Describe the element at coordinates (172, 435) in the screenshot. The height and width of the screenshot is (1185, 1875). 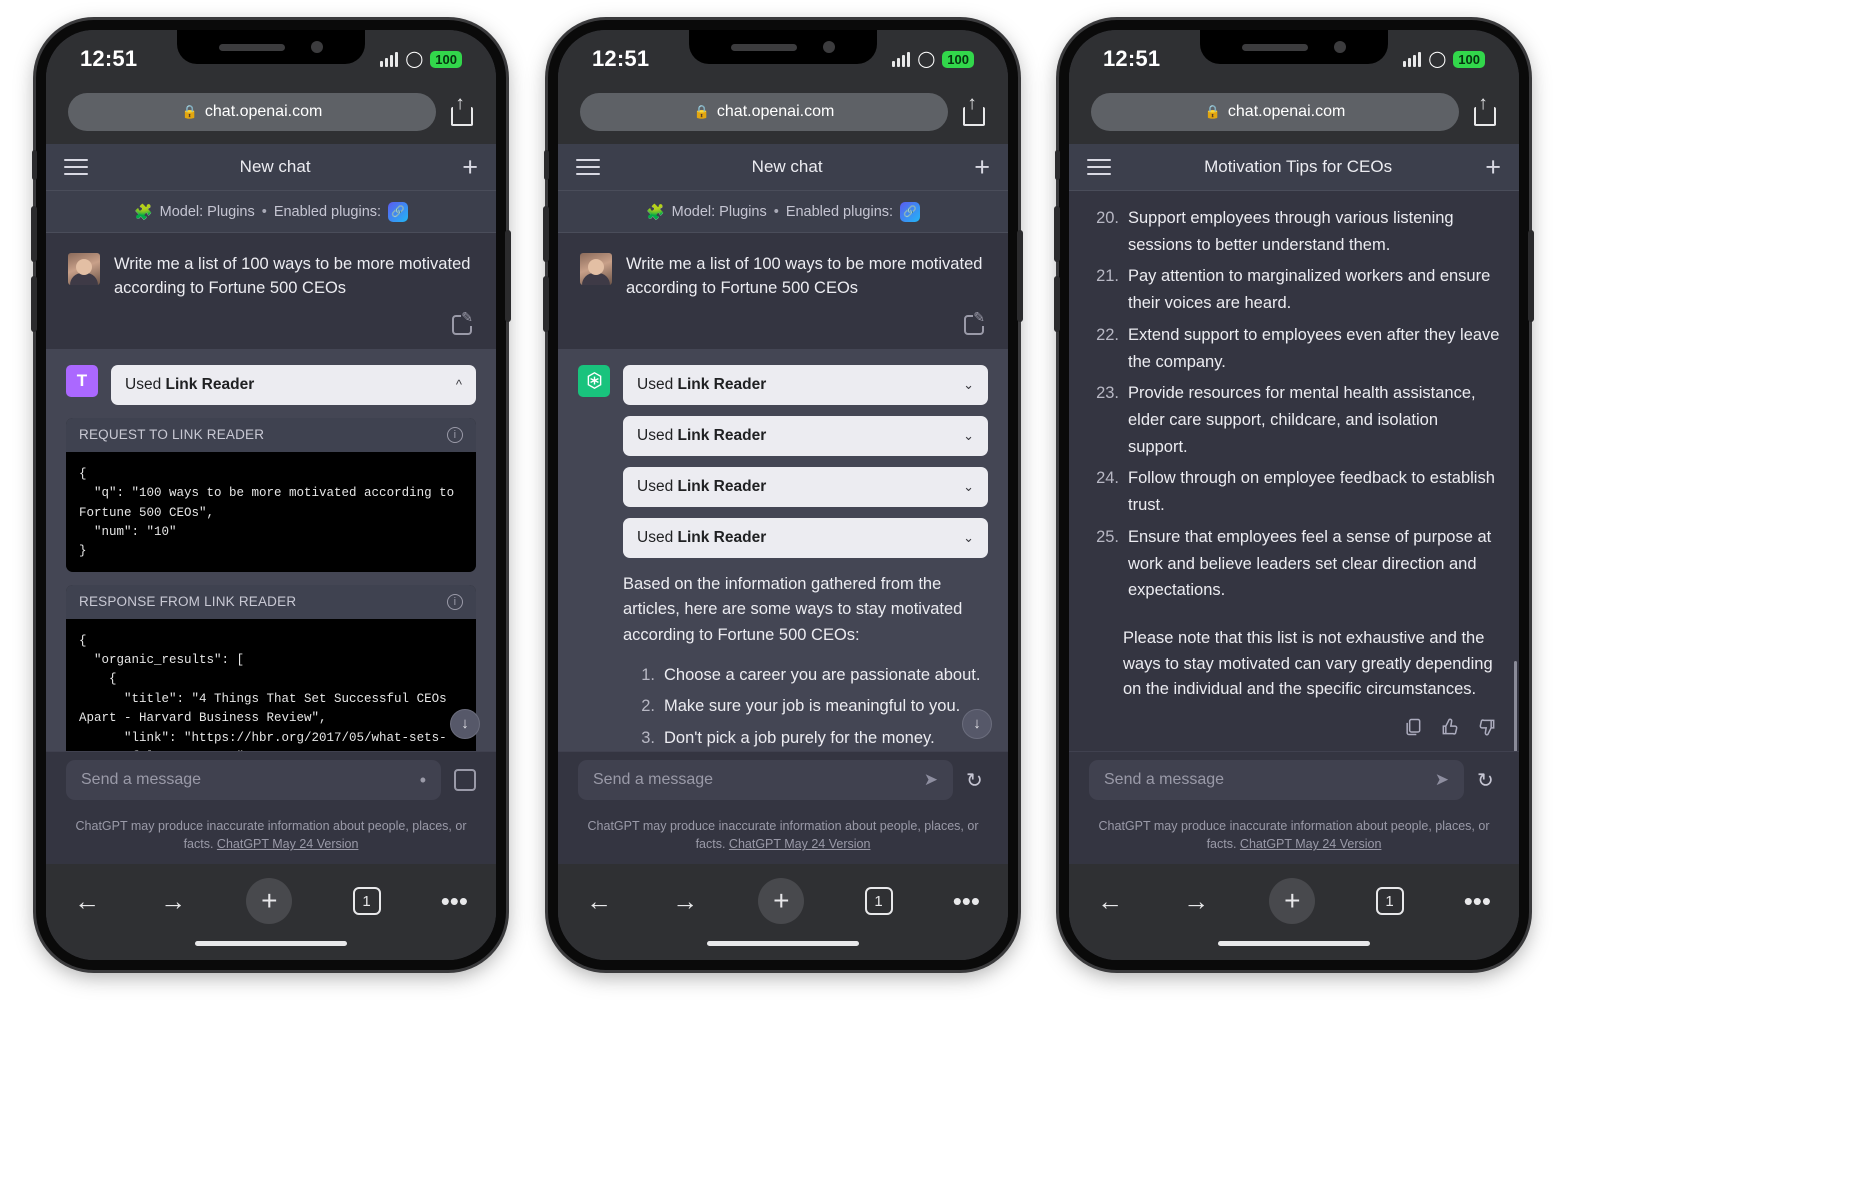
I see `request-card-title: REQUEST TO LINK READER` at that location.